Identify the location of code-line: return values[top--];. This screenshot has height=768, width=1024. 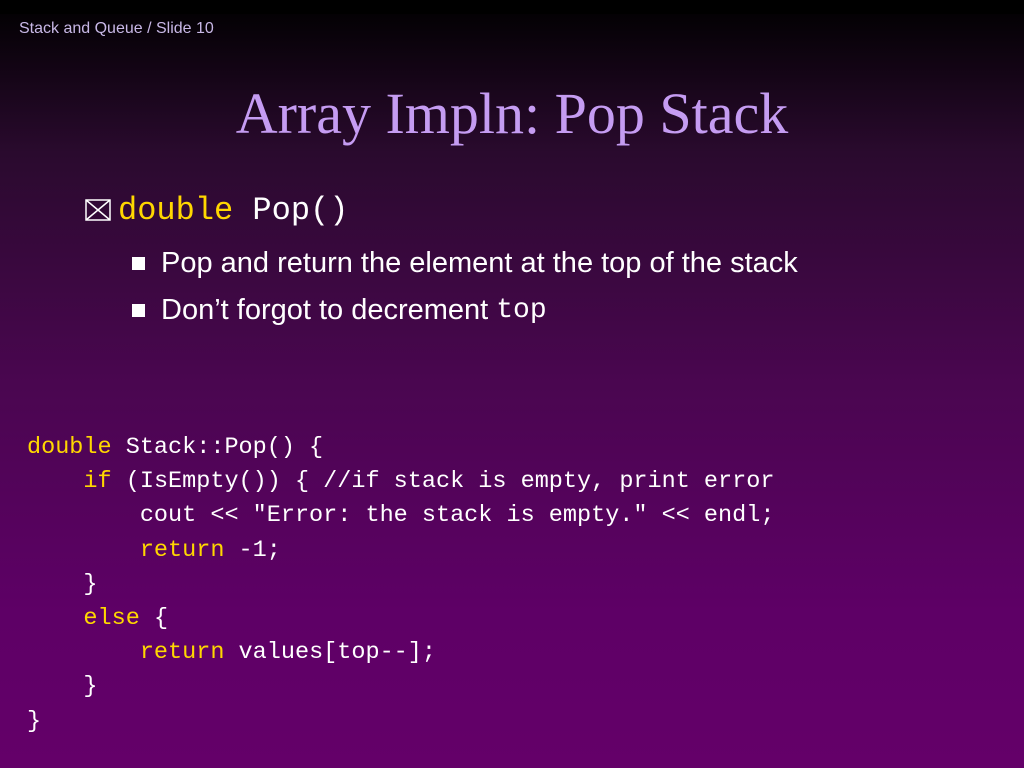
(287, 653).